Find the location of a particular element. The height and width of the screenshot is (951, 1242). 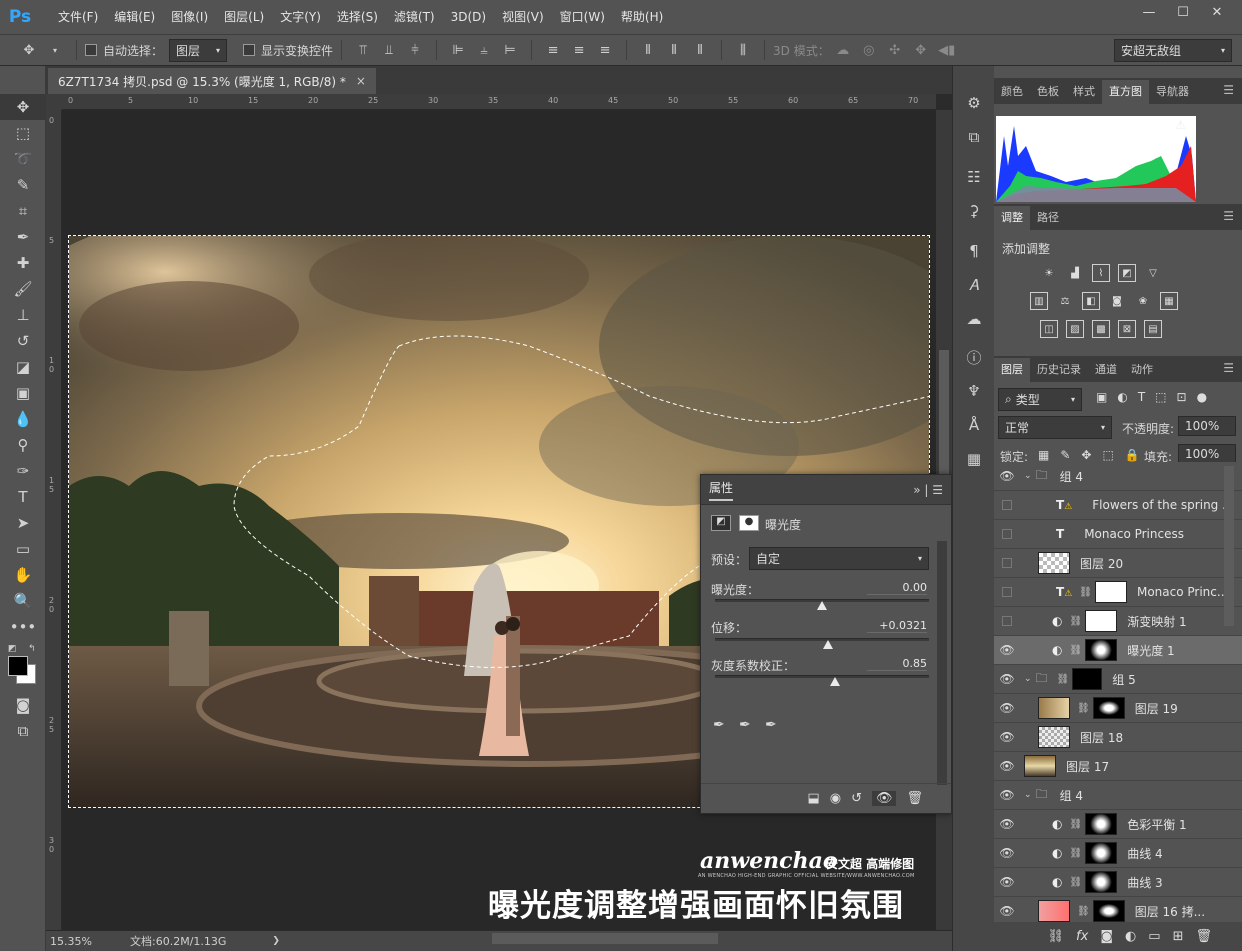

layer-row: 👁 图层 17 is located at coordinates (1118, 766).